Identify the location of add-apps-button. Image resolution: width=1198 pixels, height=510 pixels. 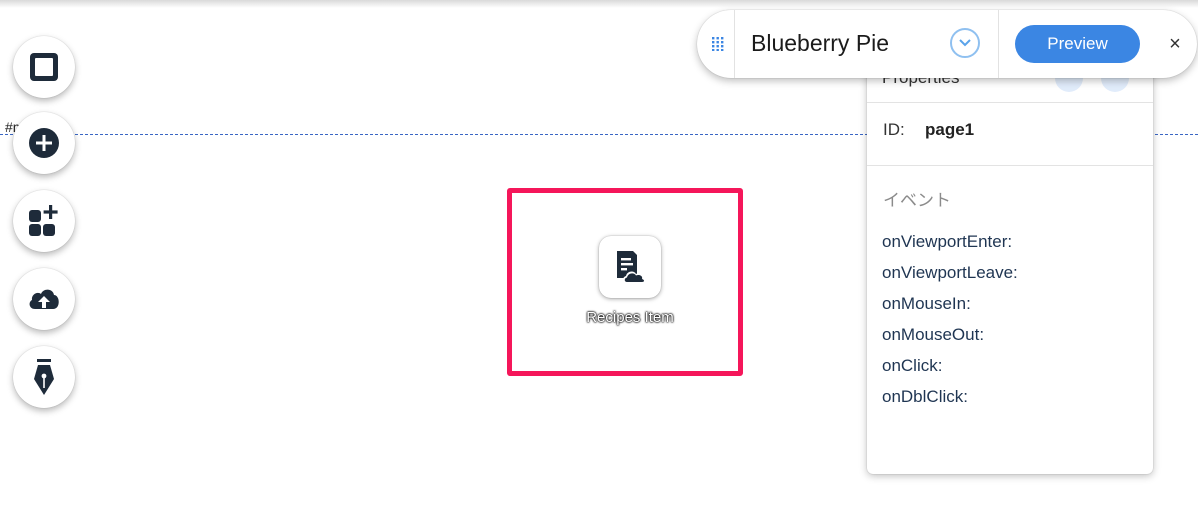
(44, 221).